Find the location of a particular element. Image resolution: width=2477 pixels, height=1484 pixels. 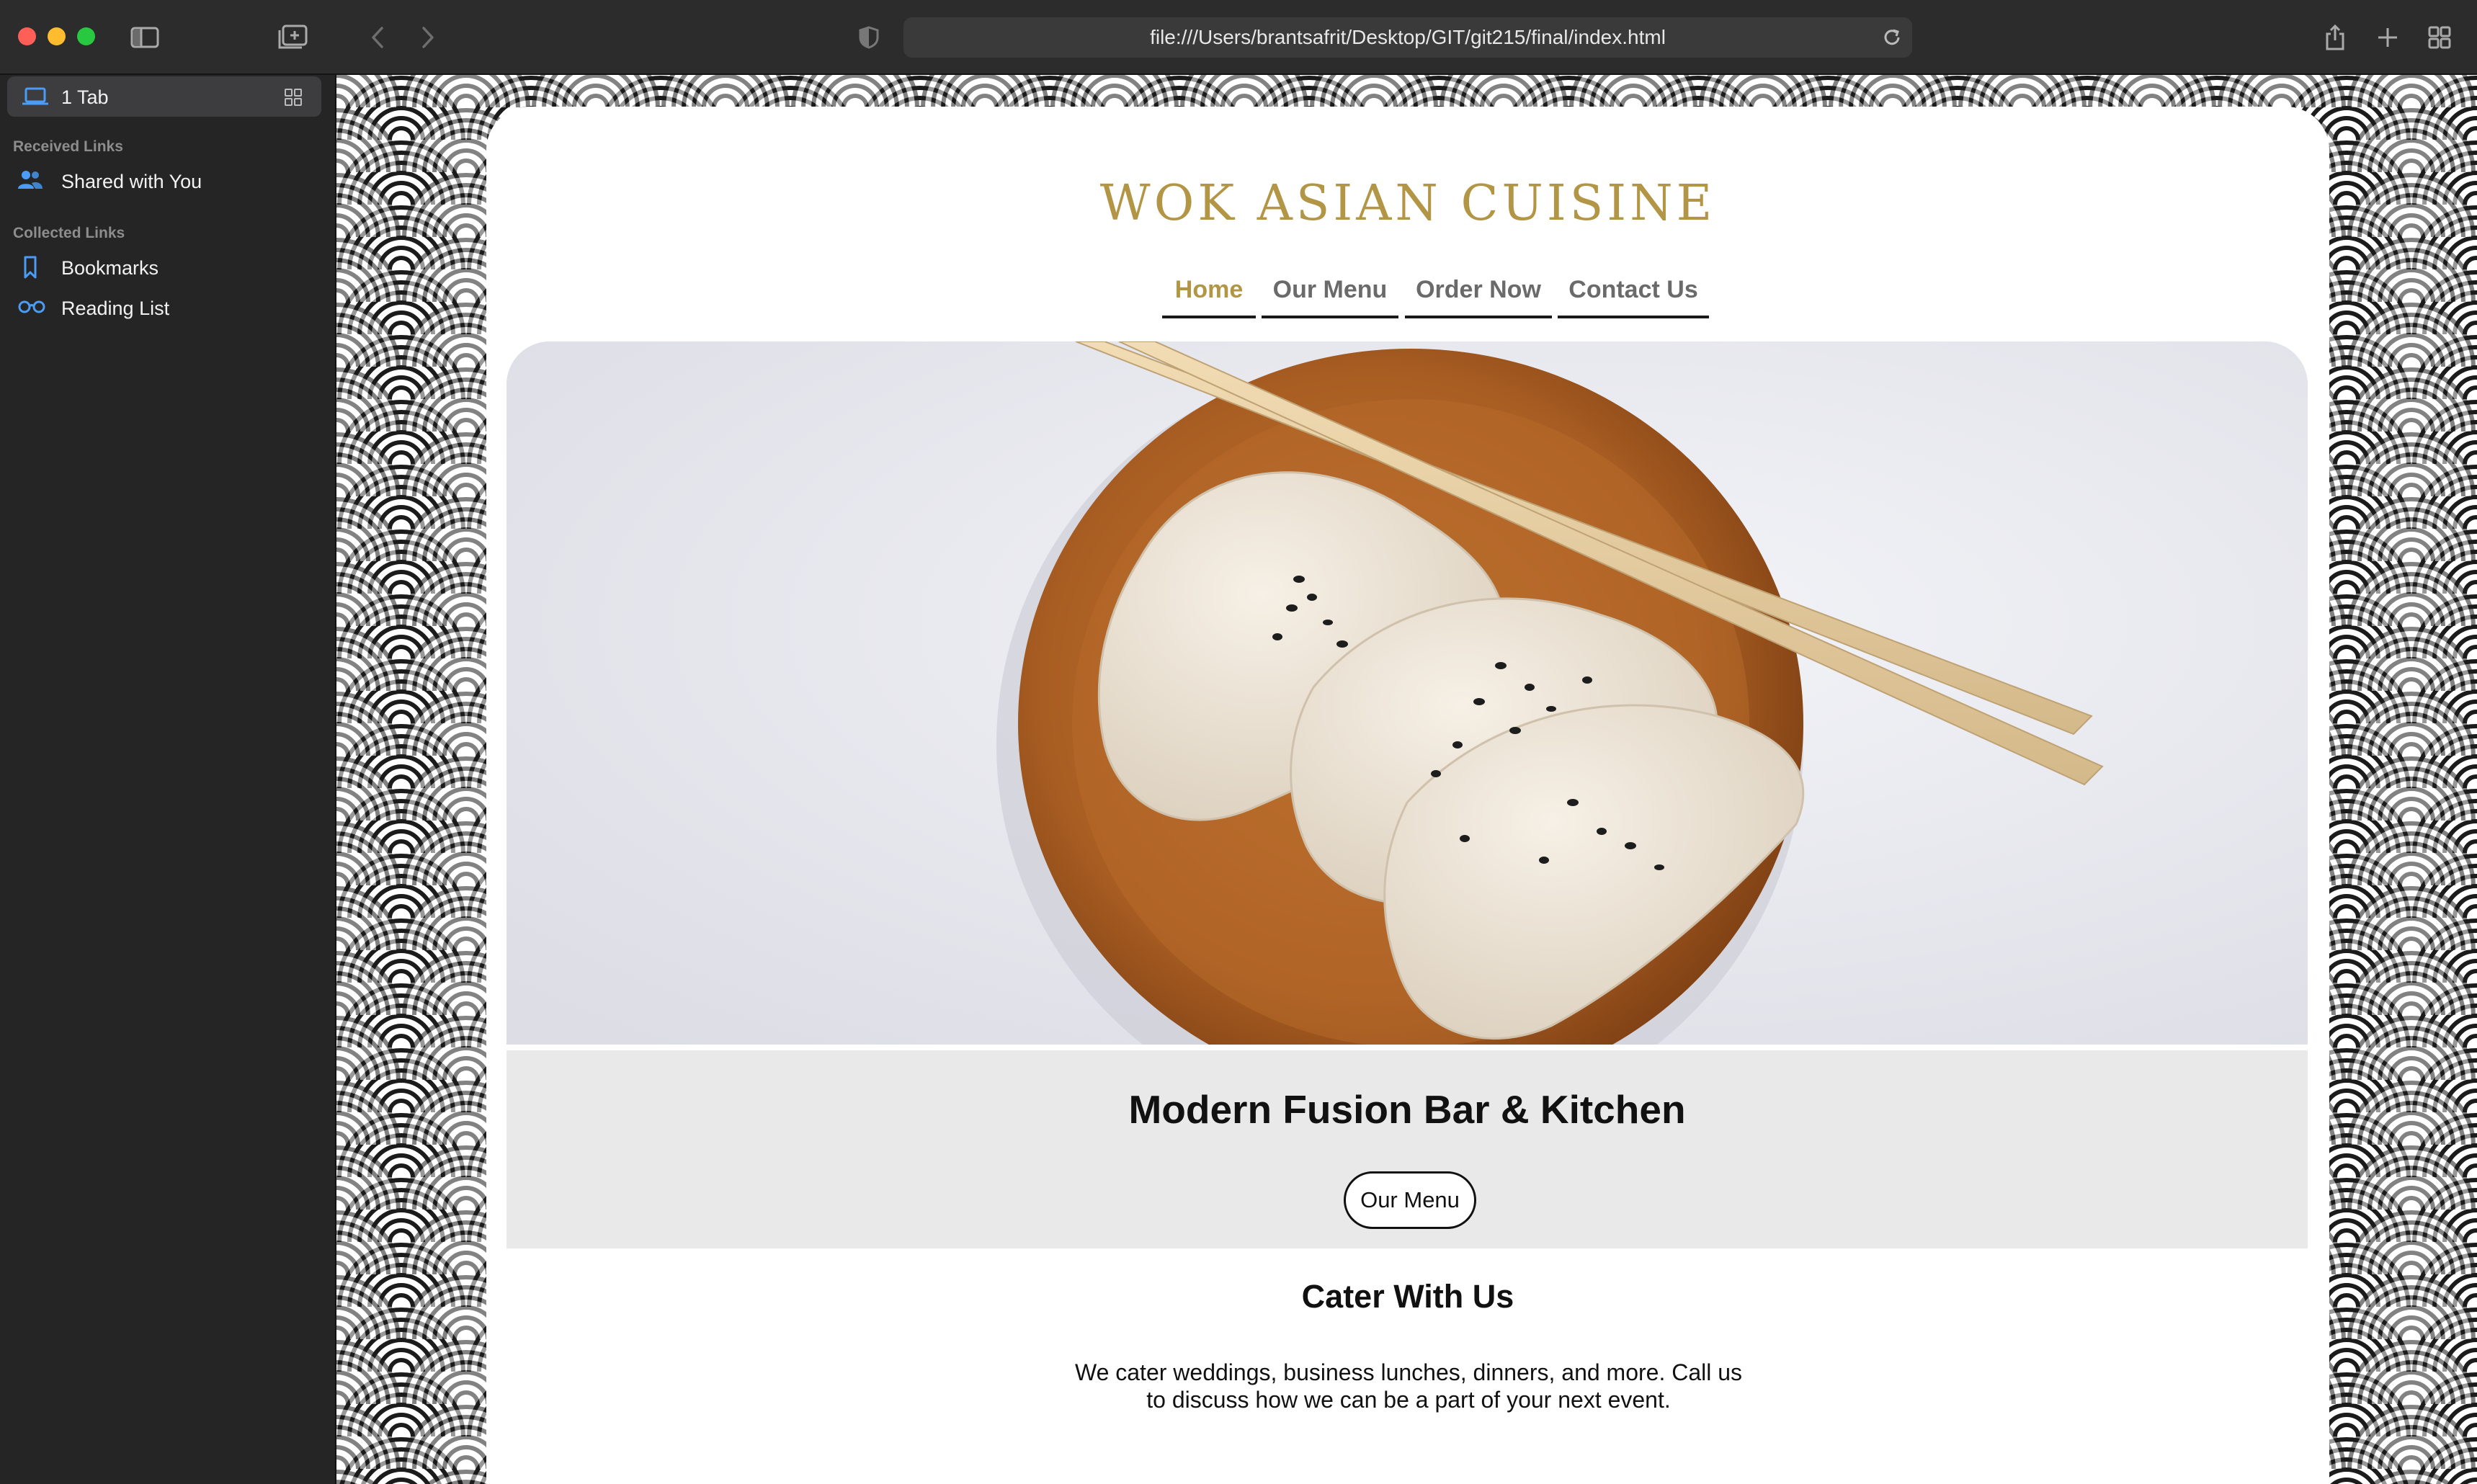

nav-order-now-link: Order Now is located at coordinates (1478, 293).